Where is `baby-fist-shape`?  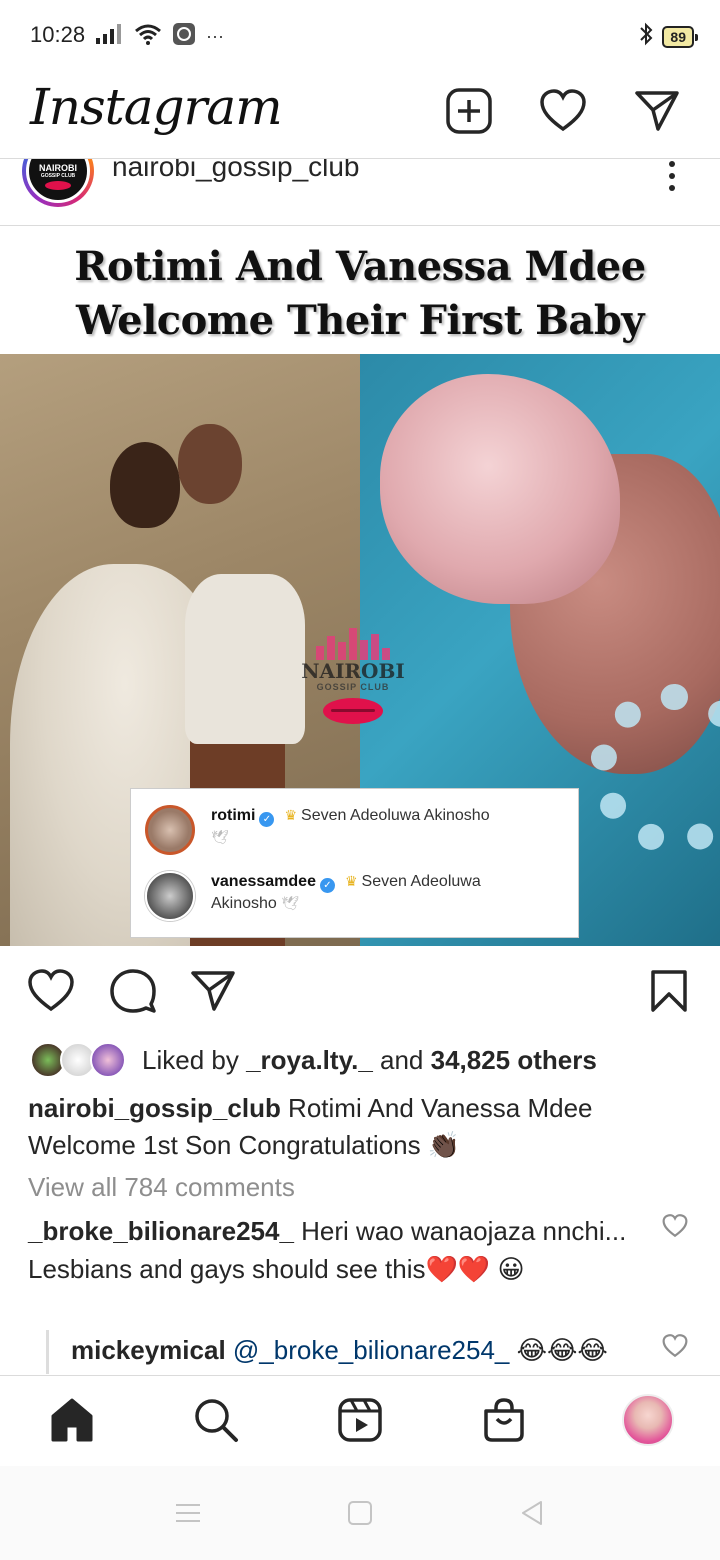
baby-fist-shape is located at coordinates (500, 489).